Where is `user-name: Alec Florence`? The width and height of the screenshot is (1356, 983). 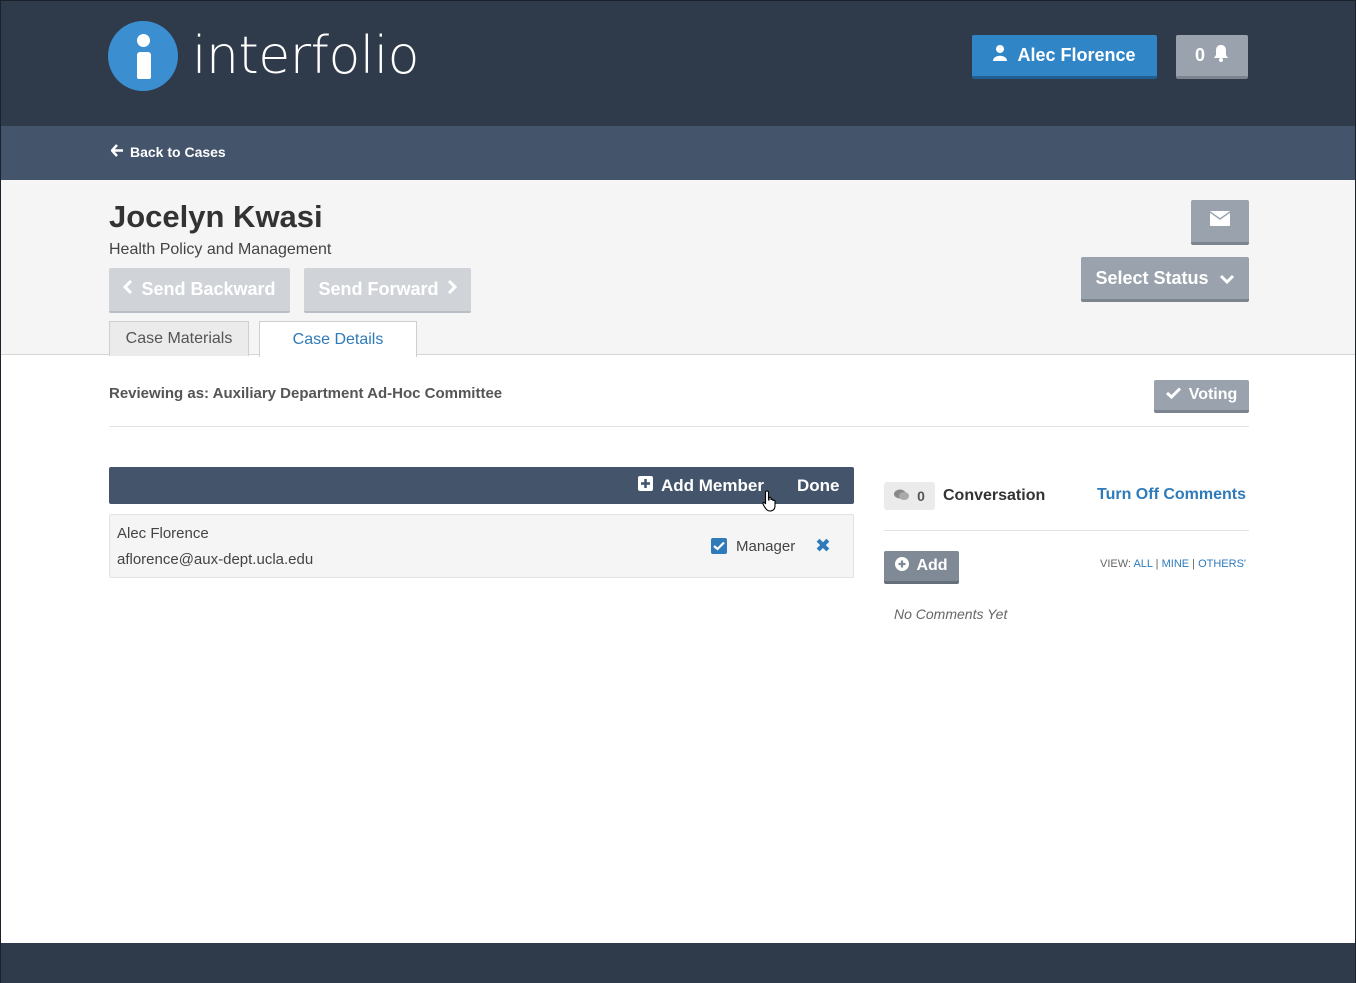 user-name: Alec Florence is located at coordinates (1076, 55).